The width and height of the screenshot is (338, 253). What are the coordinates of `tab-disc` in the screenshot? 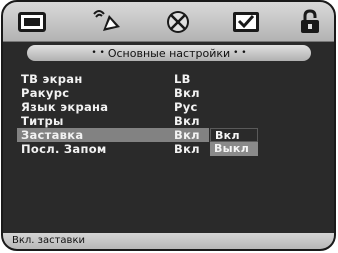 It's located at (178, 22).